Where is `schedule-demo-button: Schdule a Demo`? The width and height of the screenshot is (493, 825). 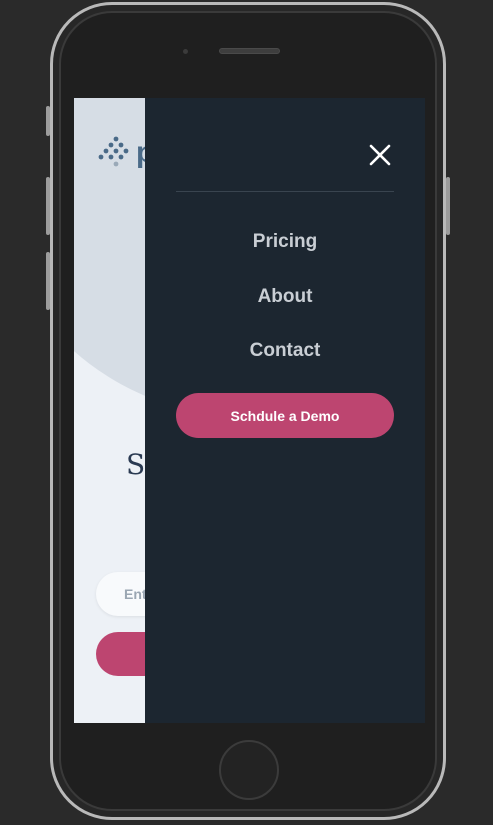 schedule-demo-button: Schdule a Demo is located at coordinates (285, 415).